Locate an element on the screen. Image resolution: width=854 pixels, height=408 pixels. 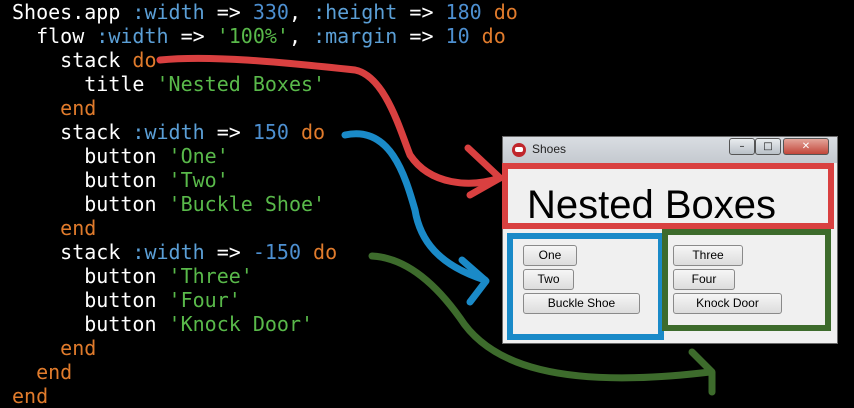
left-stack-box is located at coordinates (585, 286).